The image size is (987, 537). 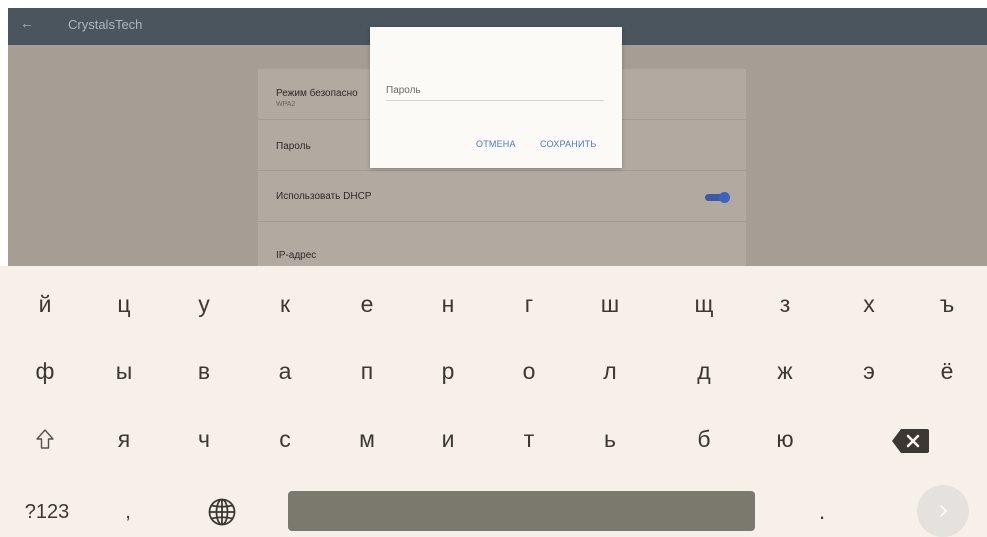 I want to click on key: ь, so click(x=610, y=439).